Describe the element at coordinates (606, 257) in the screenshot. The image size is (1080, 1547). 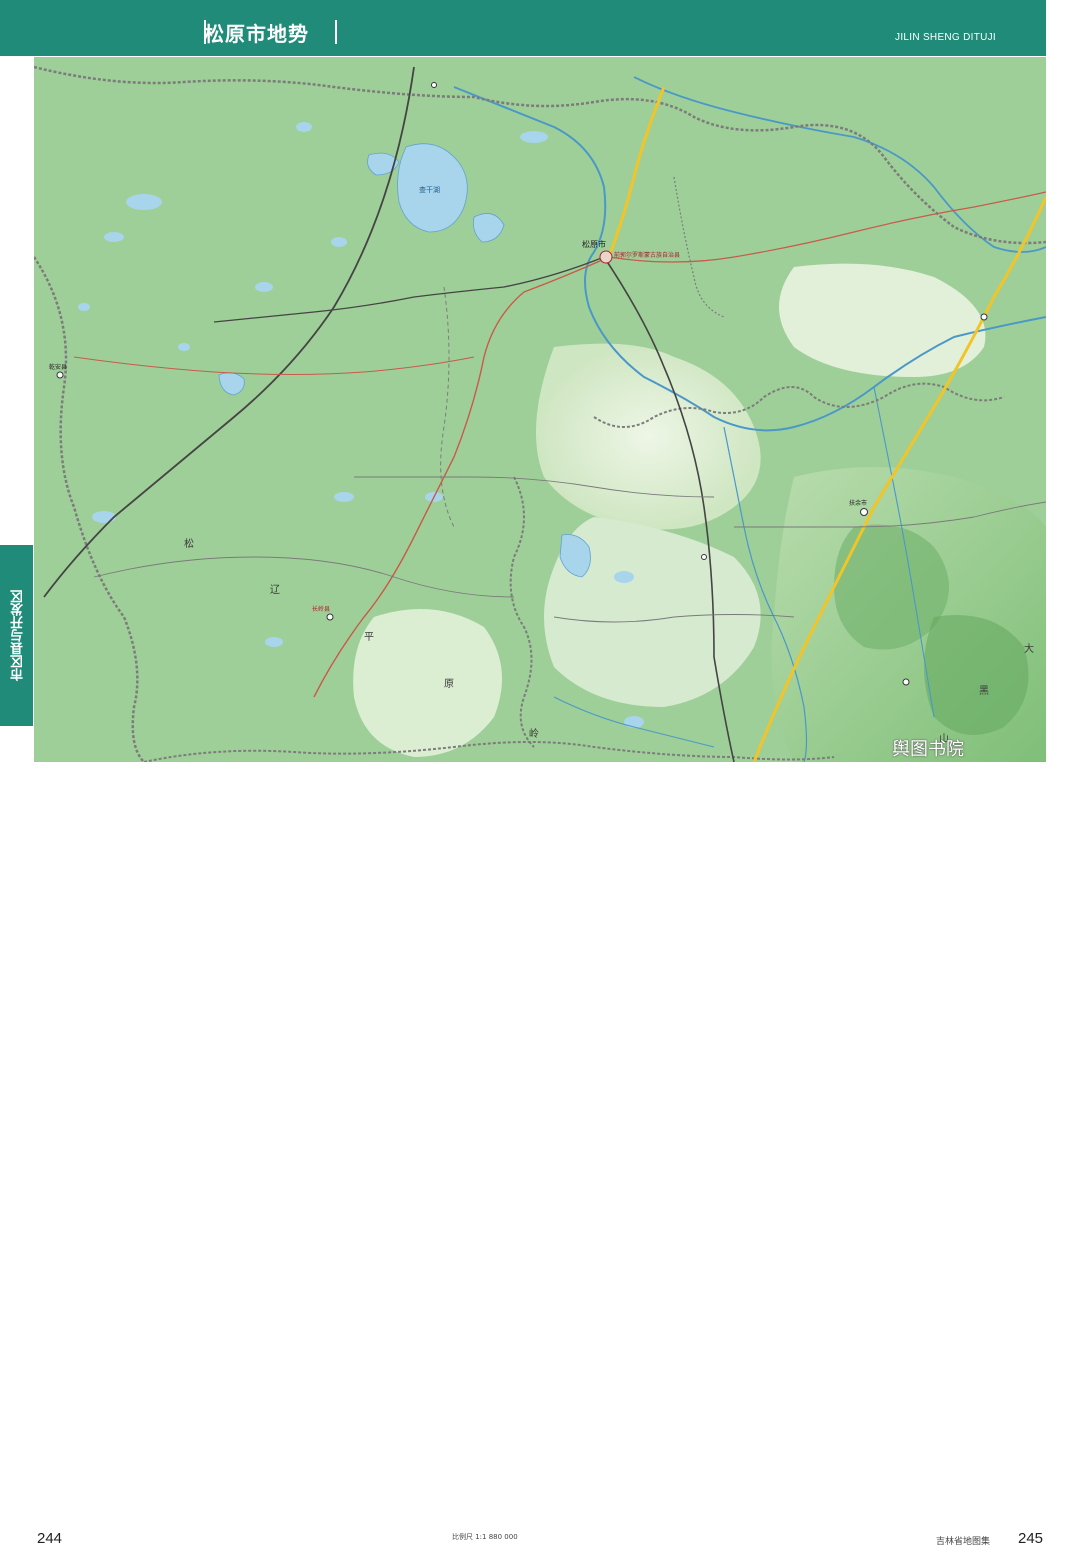
I see `city-marker` at that location.